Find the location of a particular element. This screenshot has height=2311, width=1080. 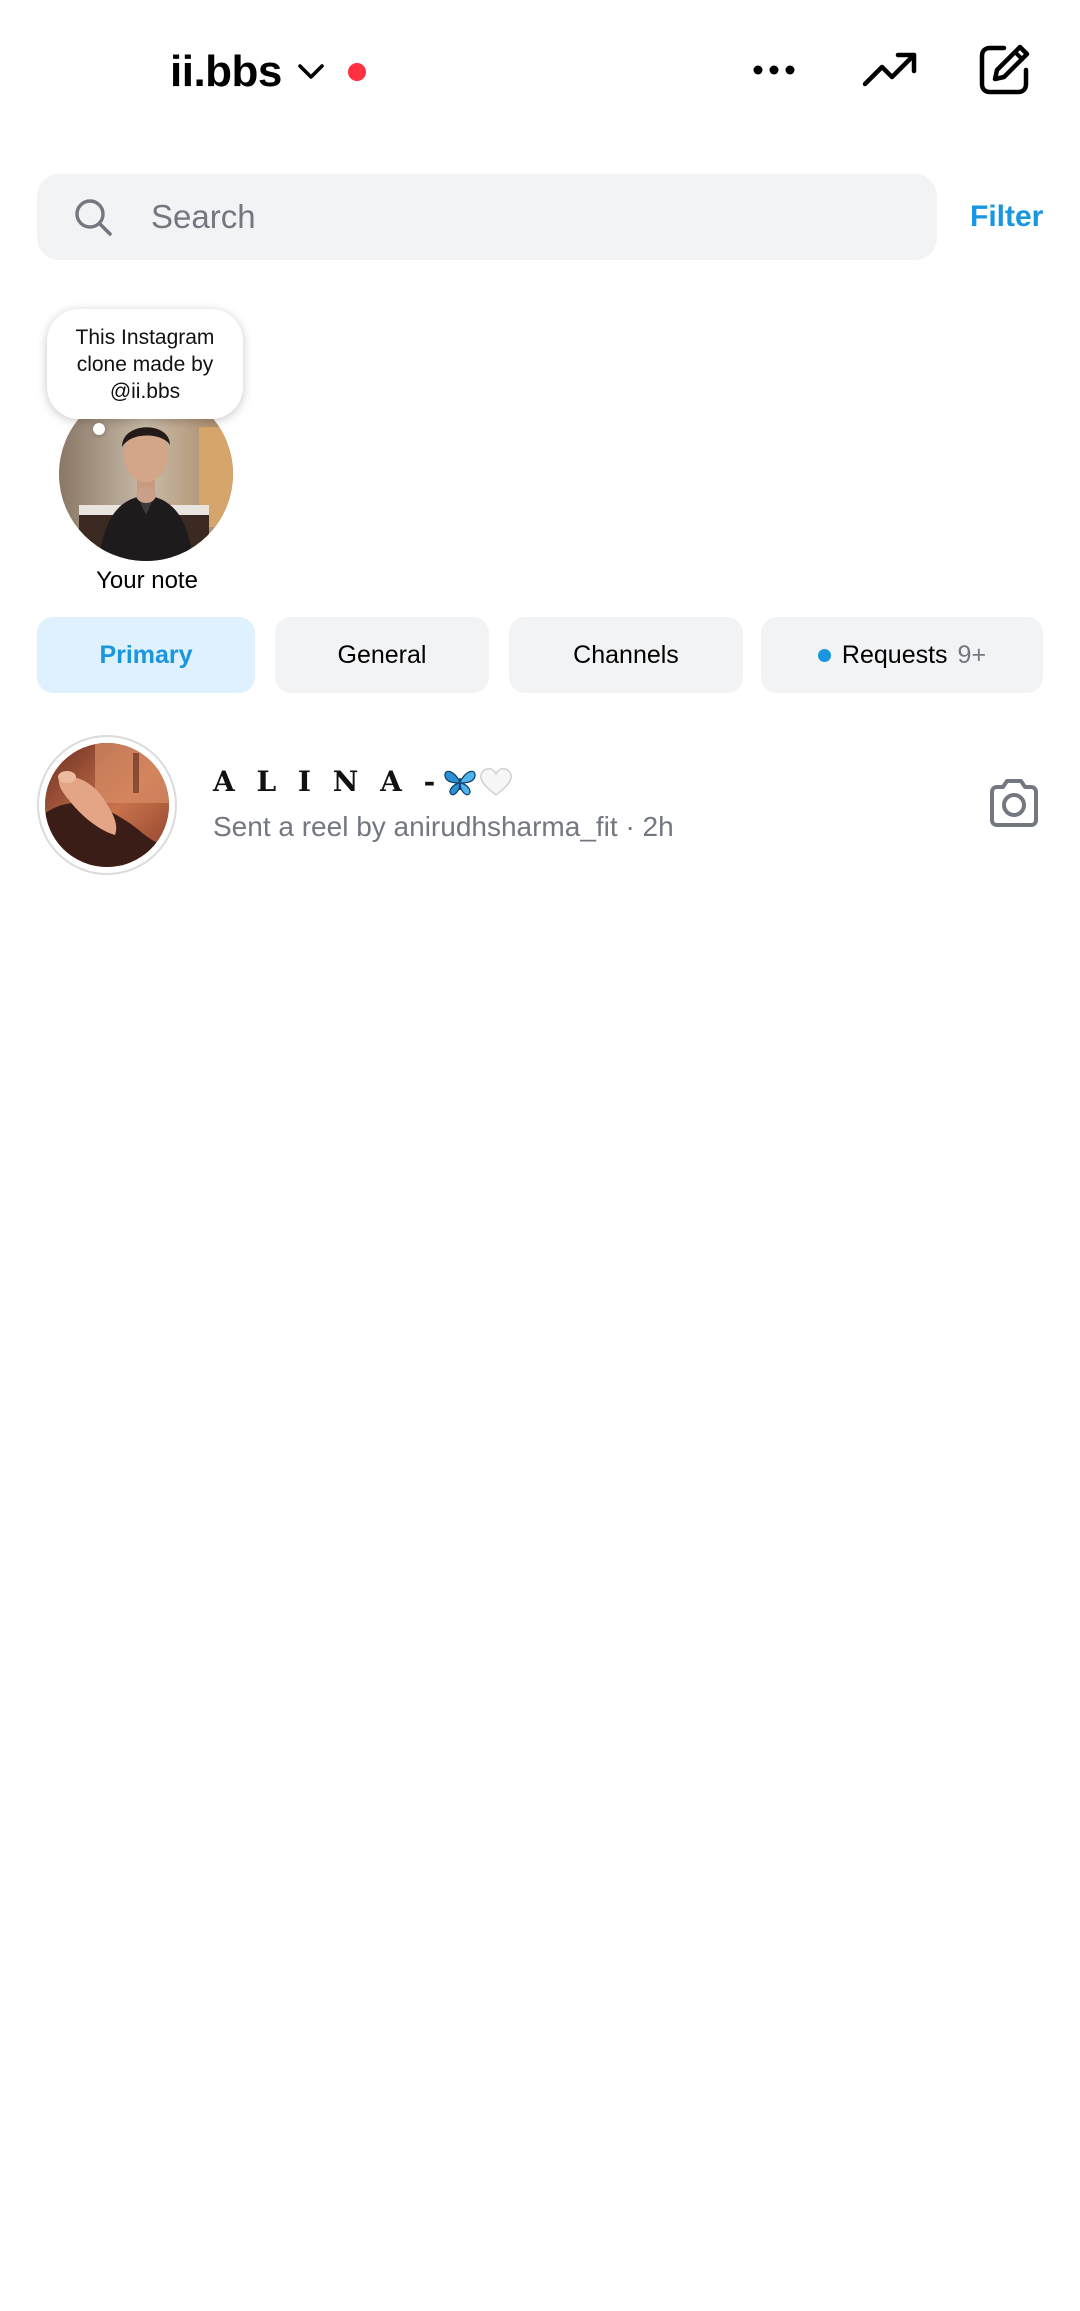

account-switcher: ii.bbs is located at coordinates (268, 72).